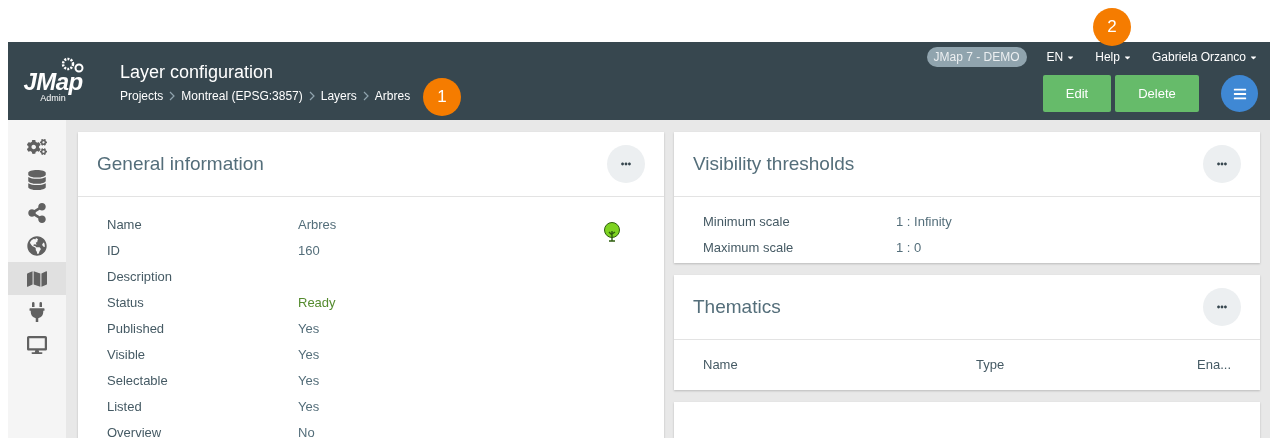  Describe the element at coordinates (1113, 57) in the screenshot. I see `dropdown-menu: Help` at that location.